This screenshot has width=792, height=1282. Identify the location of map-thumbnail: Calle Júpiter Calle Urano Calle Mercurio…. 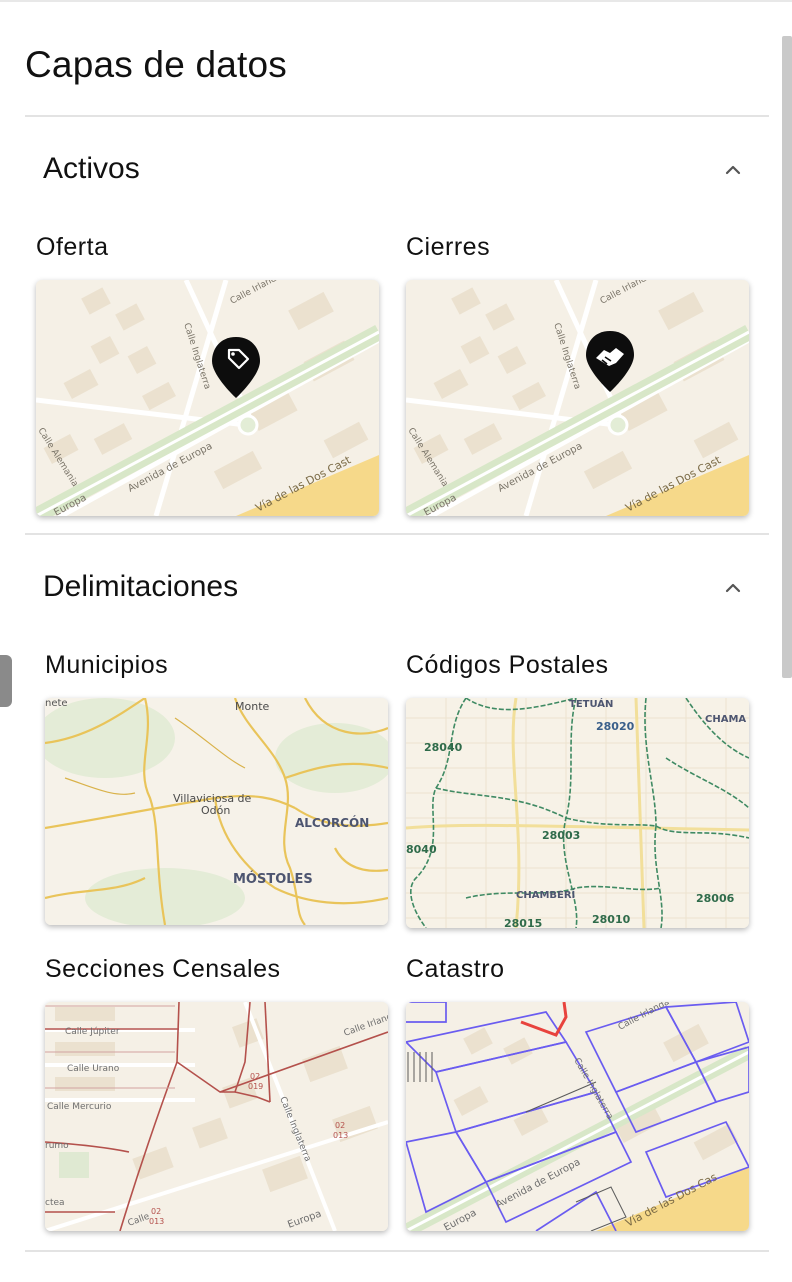
(216, 1116).